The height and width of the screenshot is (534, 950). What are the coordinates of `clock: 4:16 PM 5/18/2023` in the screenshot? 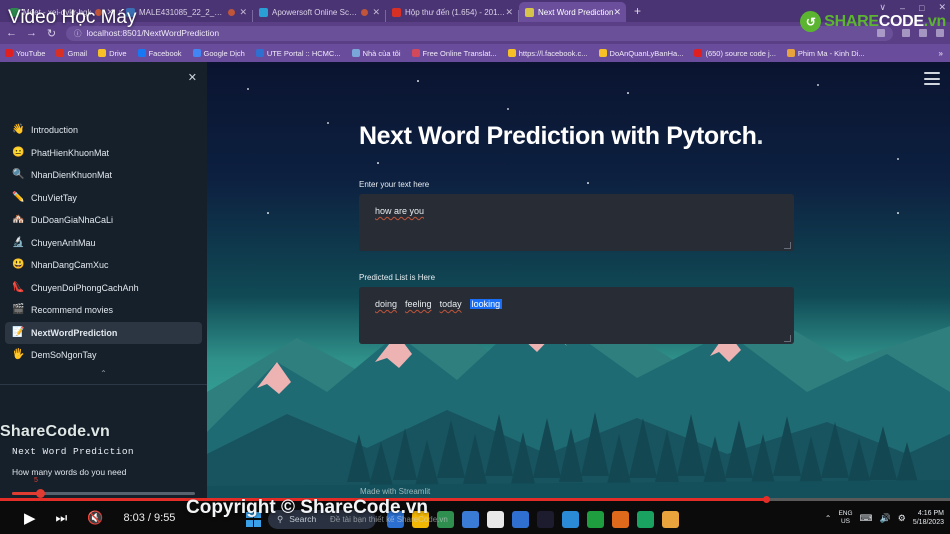 It's located at (928, 518).